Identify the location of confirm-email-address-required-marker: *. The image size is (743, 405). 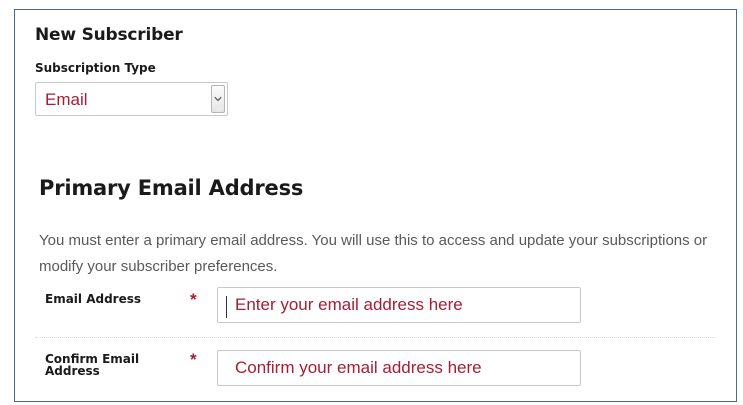
(193, 359).